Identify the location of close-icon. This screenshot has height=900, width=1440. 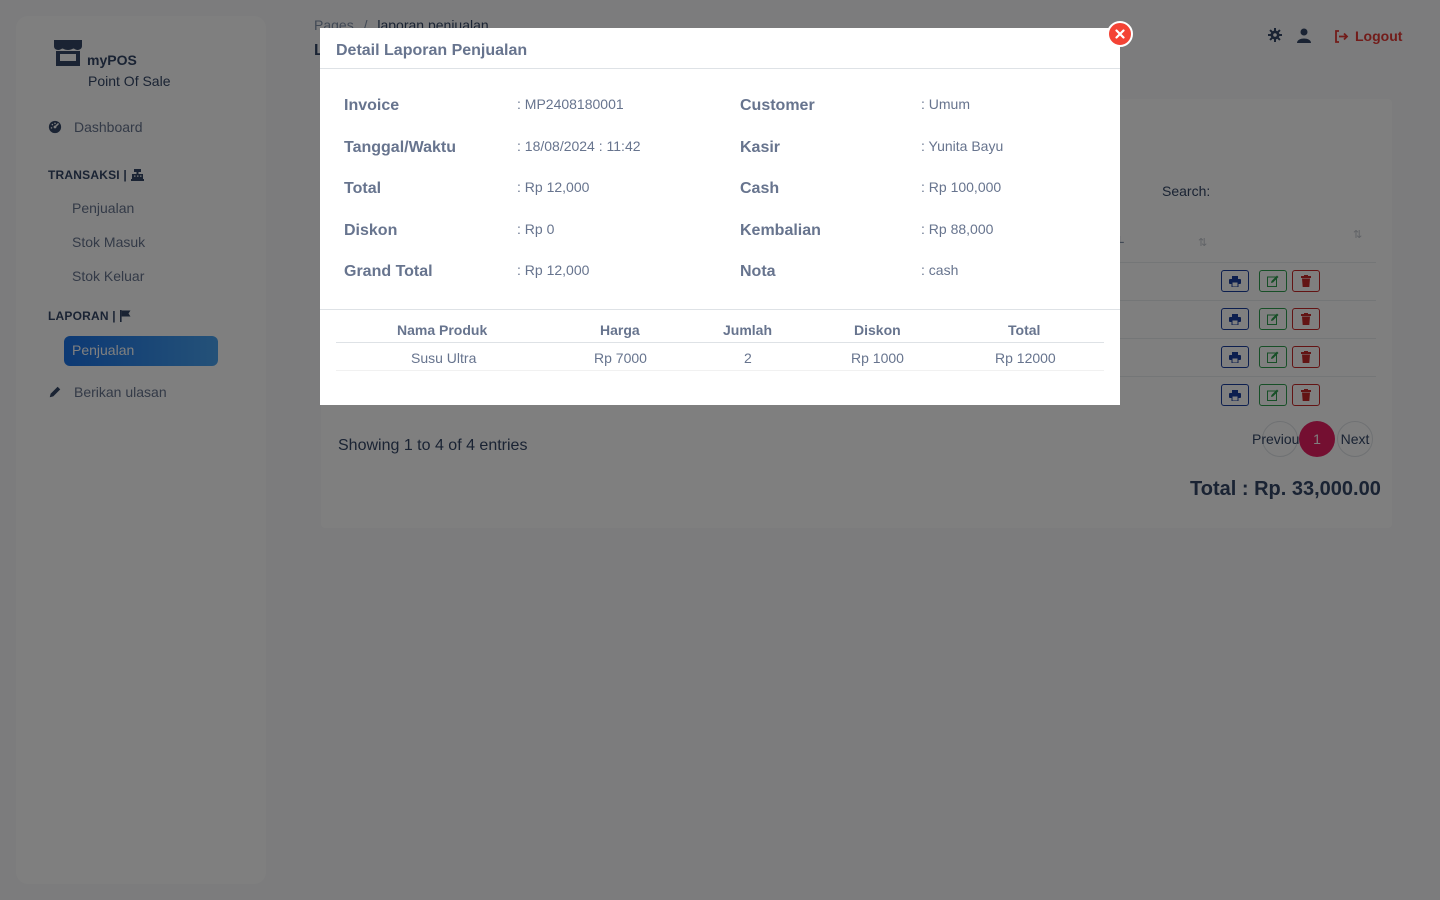
(1120, 34).